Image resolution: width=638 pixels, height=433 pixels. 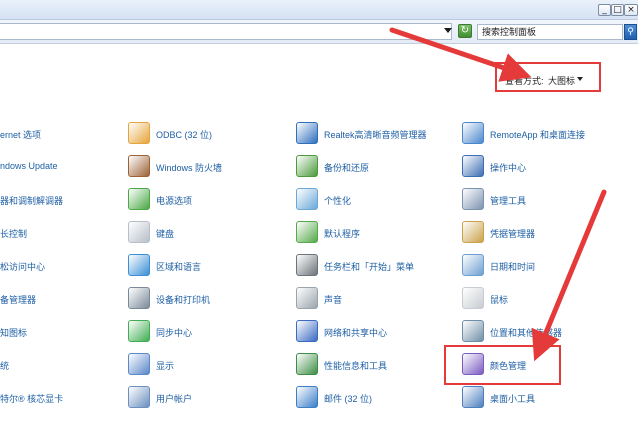 I want to click on arrow-to-view-mode, so click(x=460, y=54).